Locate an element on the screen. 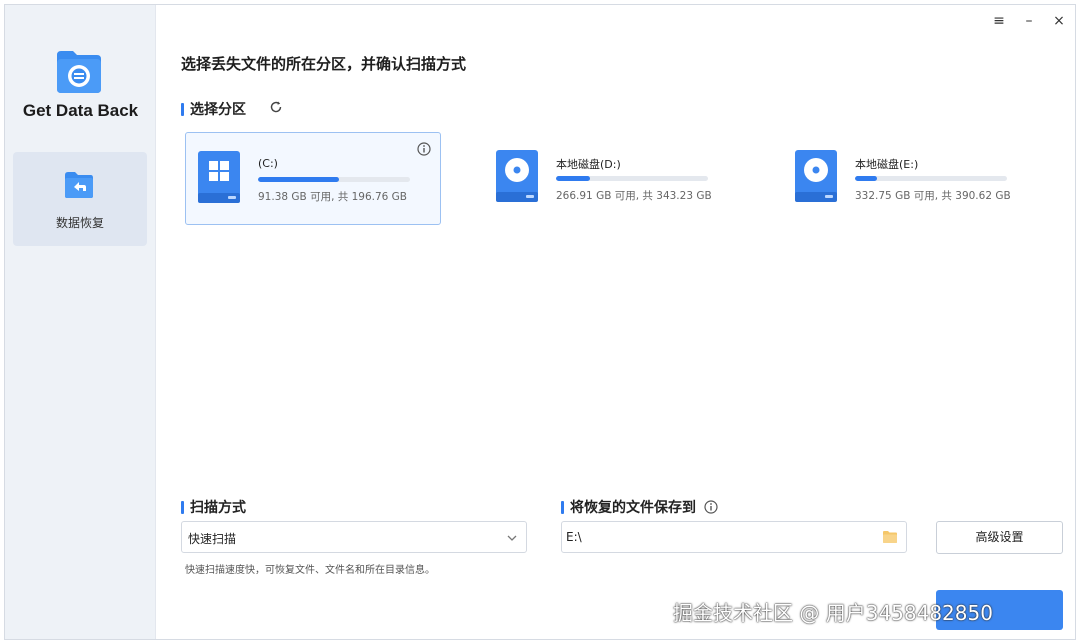  scan-section-heading: 扫描方式 is located at coordinates (213, 507).